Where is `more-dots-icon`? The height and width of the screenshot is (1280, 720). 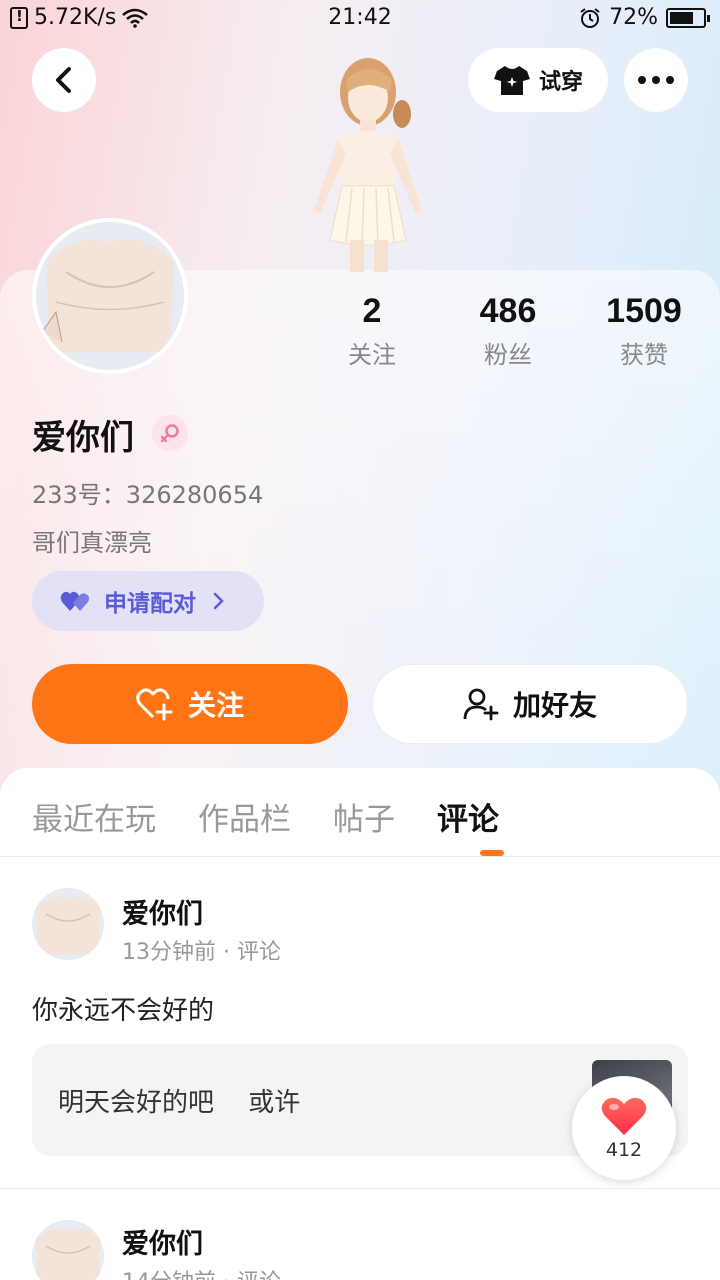
more-dots-icon is located at coordinates (656, 80).